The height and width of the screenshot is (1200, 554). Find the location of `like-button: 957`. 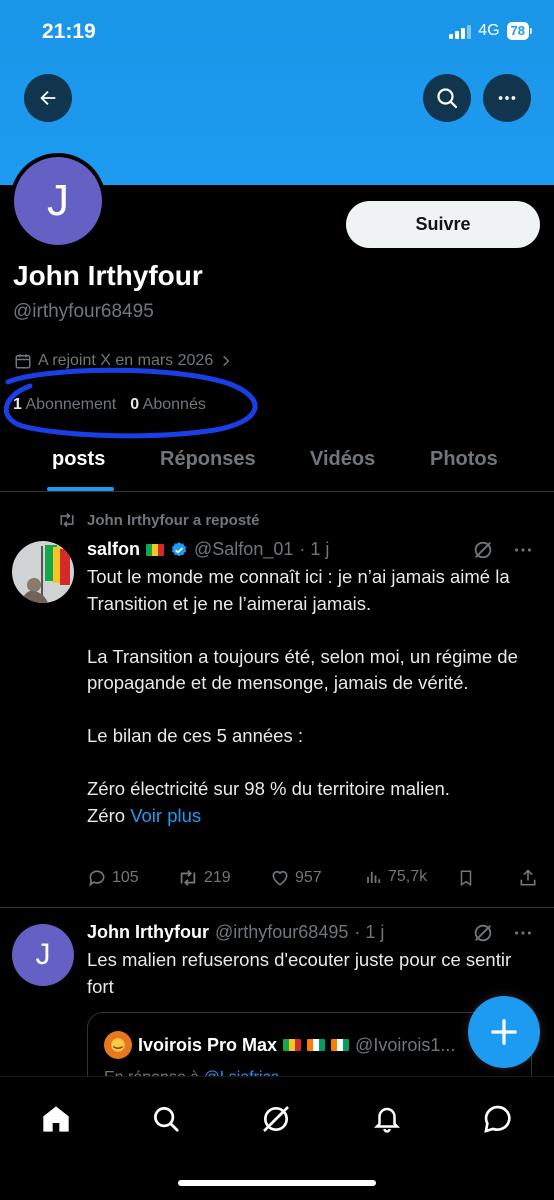

like-button: 957 is located at coordinates (296, 878).